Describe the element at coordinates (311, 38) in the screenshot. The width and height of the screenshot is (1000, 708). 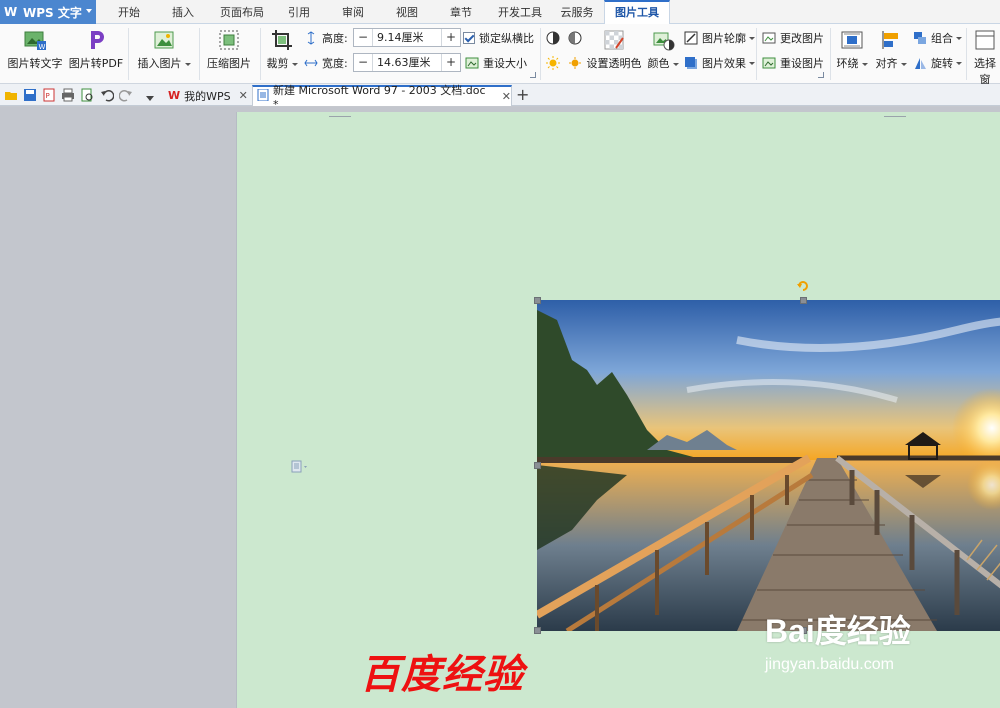
I see `height-icon` at that location.